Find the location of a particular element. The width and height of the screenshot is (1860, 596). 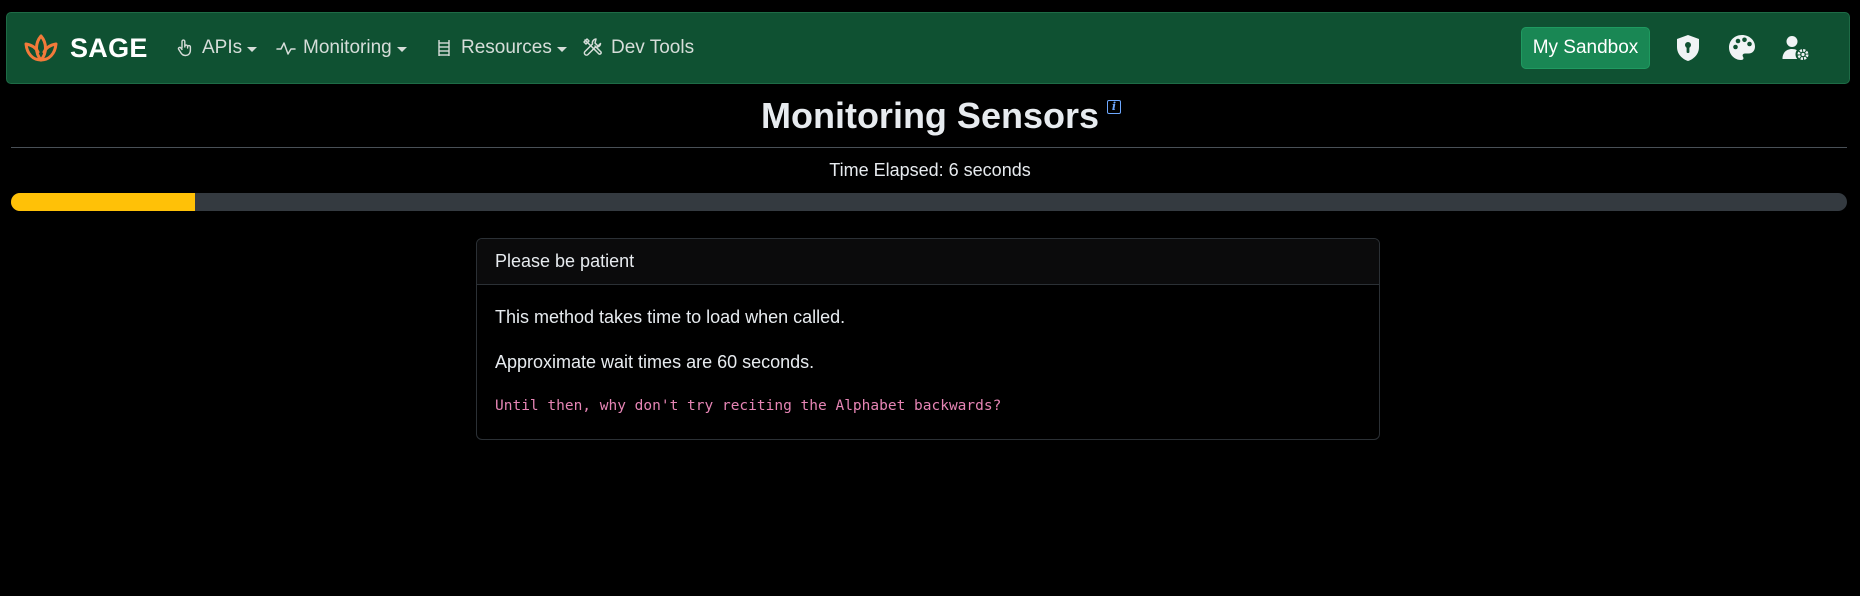

hand-pointer-icon is located at coordinates (184, 48).